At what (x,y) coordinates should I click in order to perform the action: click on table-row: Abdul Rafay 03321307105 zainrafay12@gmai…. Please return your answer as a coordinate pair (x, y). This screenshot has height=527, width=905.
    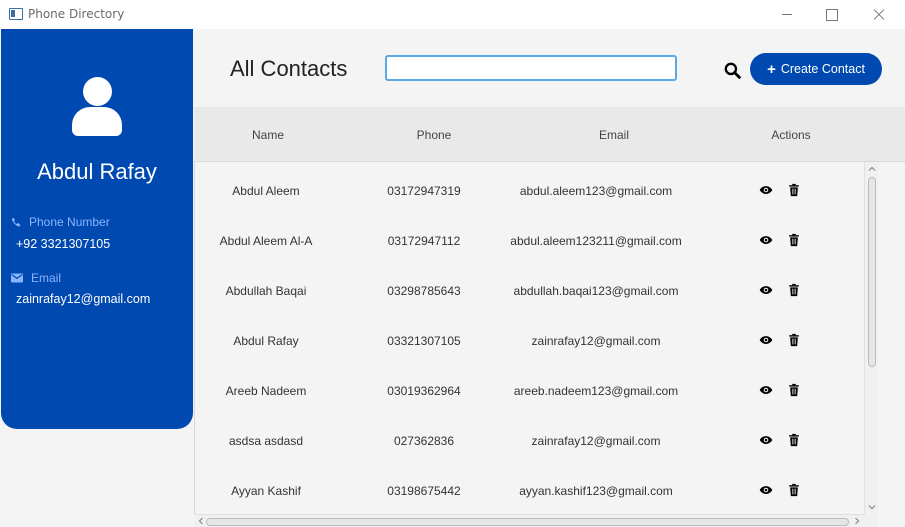
    Looking at the image, I should click on (529, 339).